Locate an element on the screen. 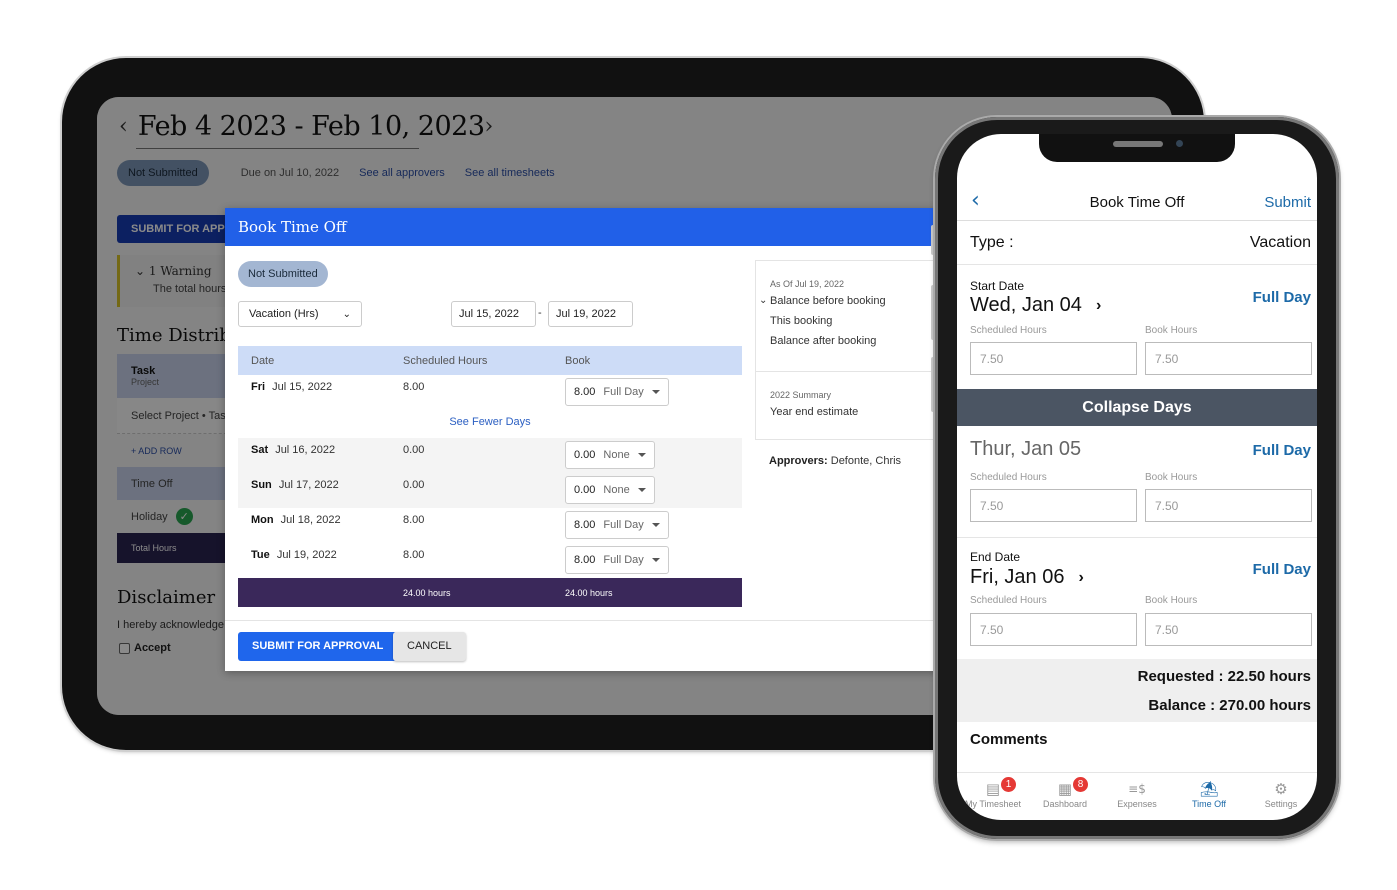 The height and width of the screenshot is (890, 1397). tab-my-timesheet: ▤ 1 My Timesheet is located at coordinates (993, 798).